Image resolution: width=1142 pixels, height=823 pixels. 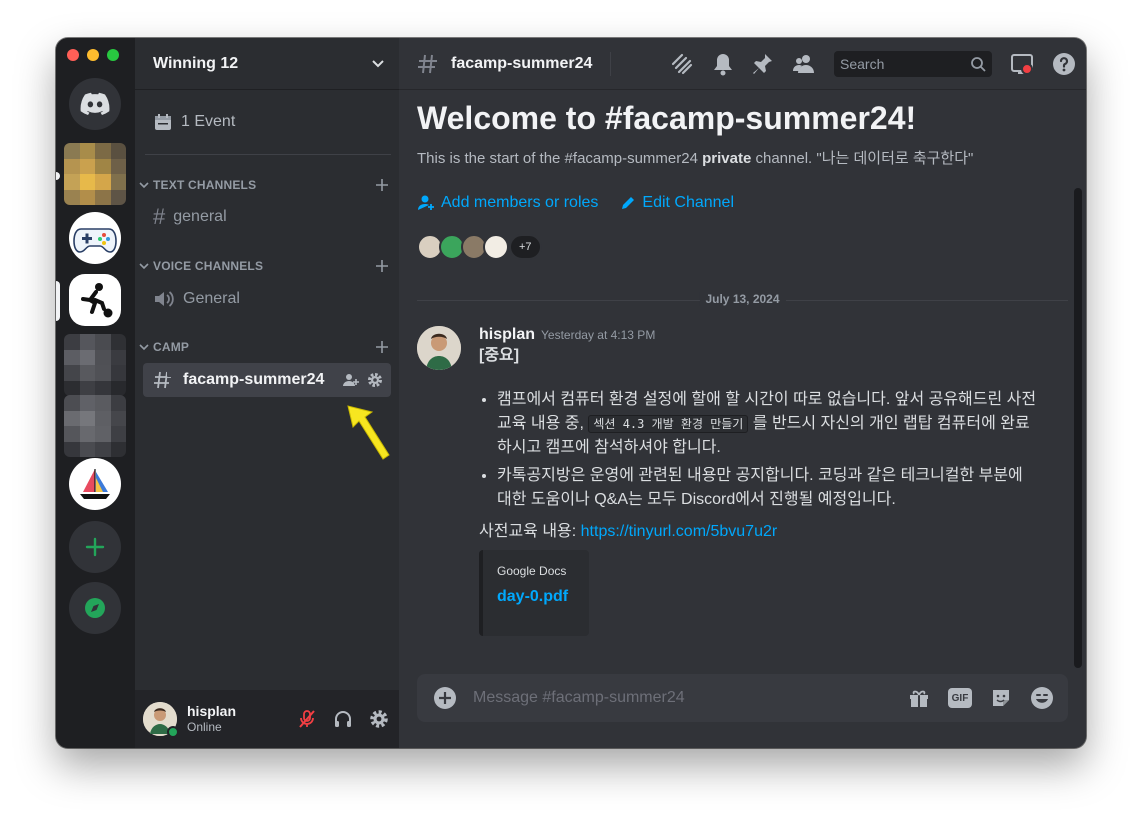 What do you see at coordinates (205, 185) in the screenshot?
I see `category-label: TEXT CHANNELS` at bounding box center [205, 185].